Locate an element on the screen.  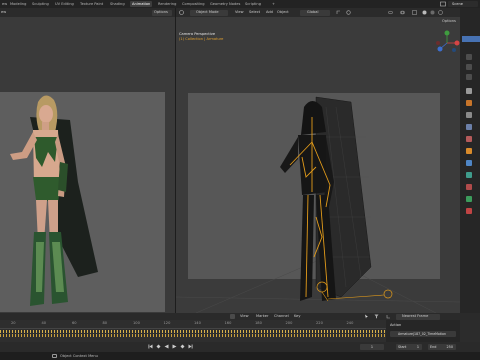
tab-scripting: Scripting is located at coordinates (253, 4).